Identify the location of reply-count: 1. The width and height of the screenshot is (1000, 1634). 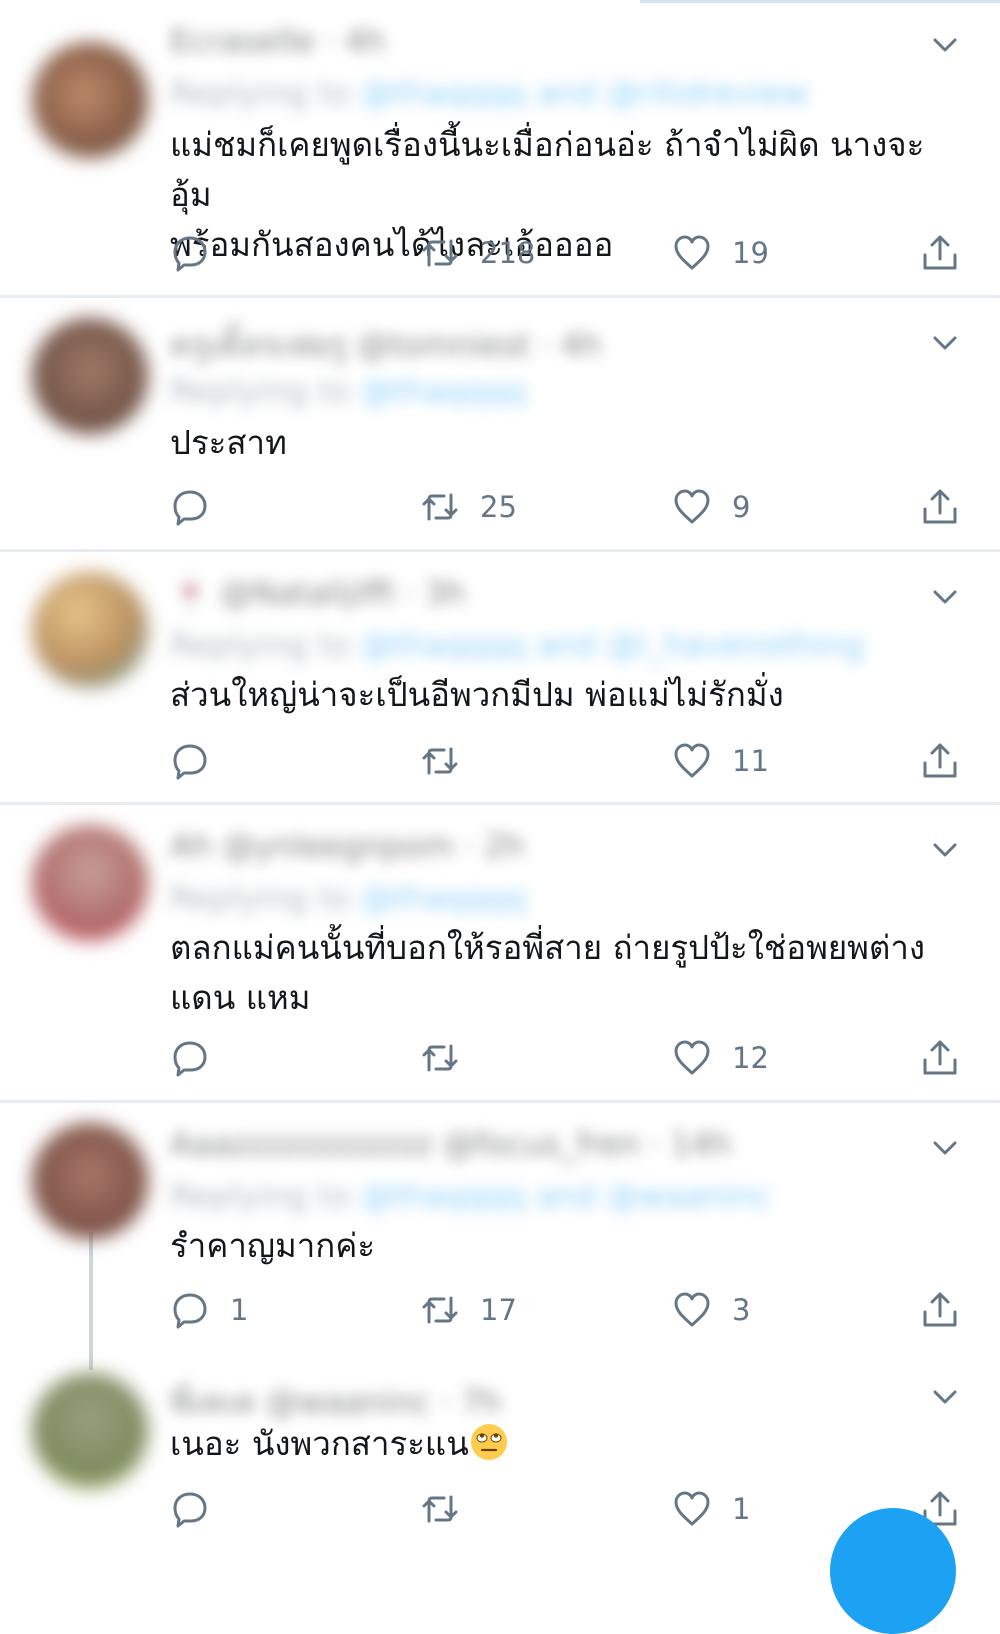
(239, 1310).